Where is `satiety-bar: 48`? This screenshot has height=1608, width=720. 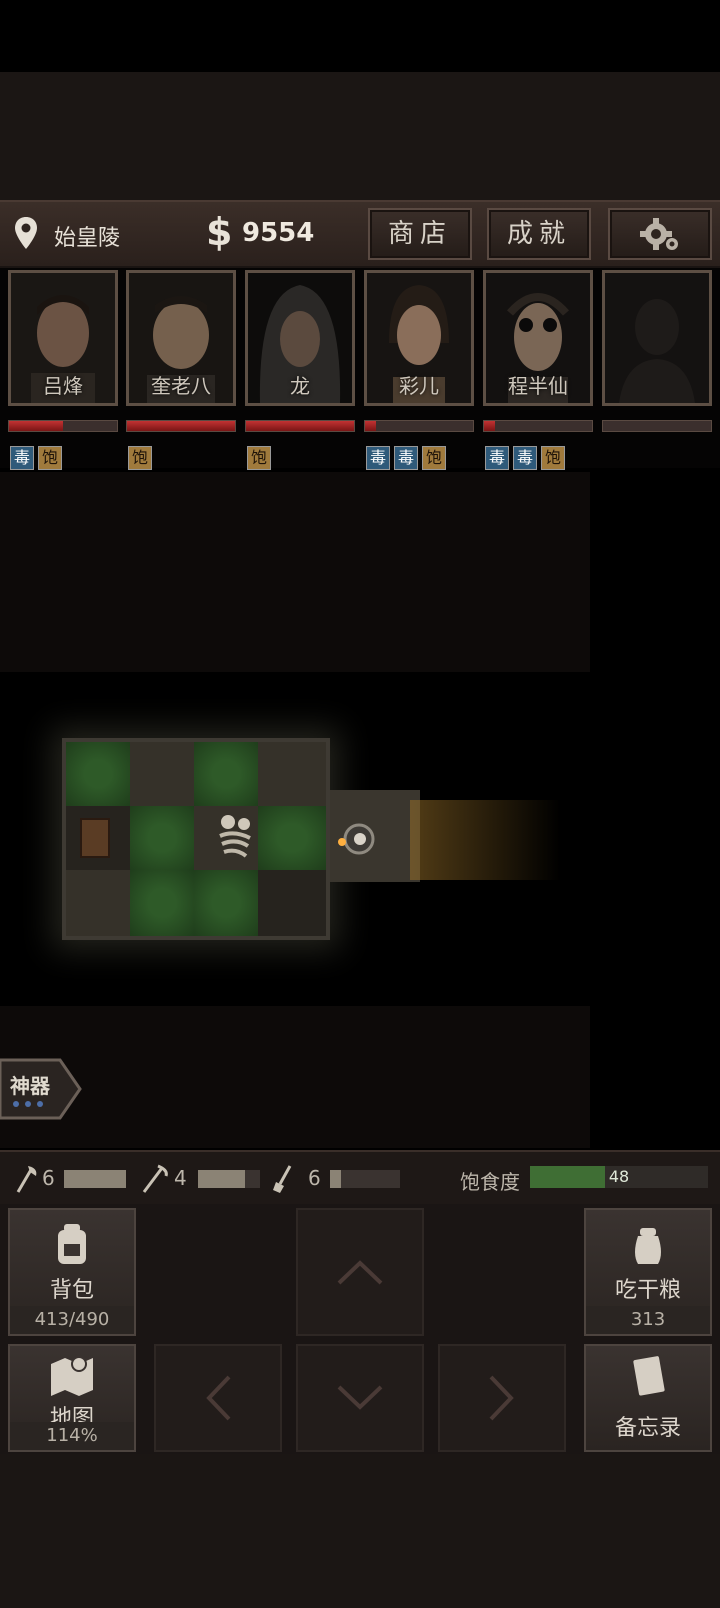
satiety-bar: 48 is located at coordinates (619, 1177).